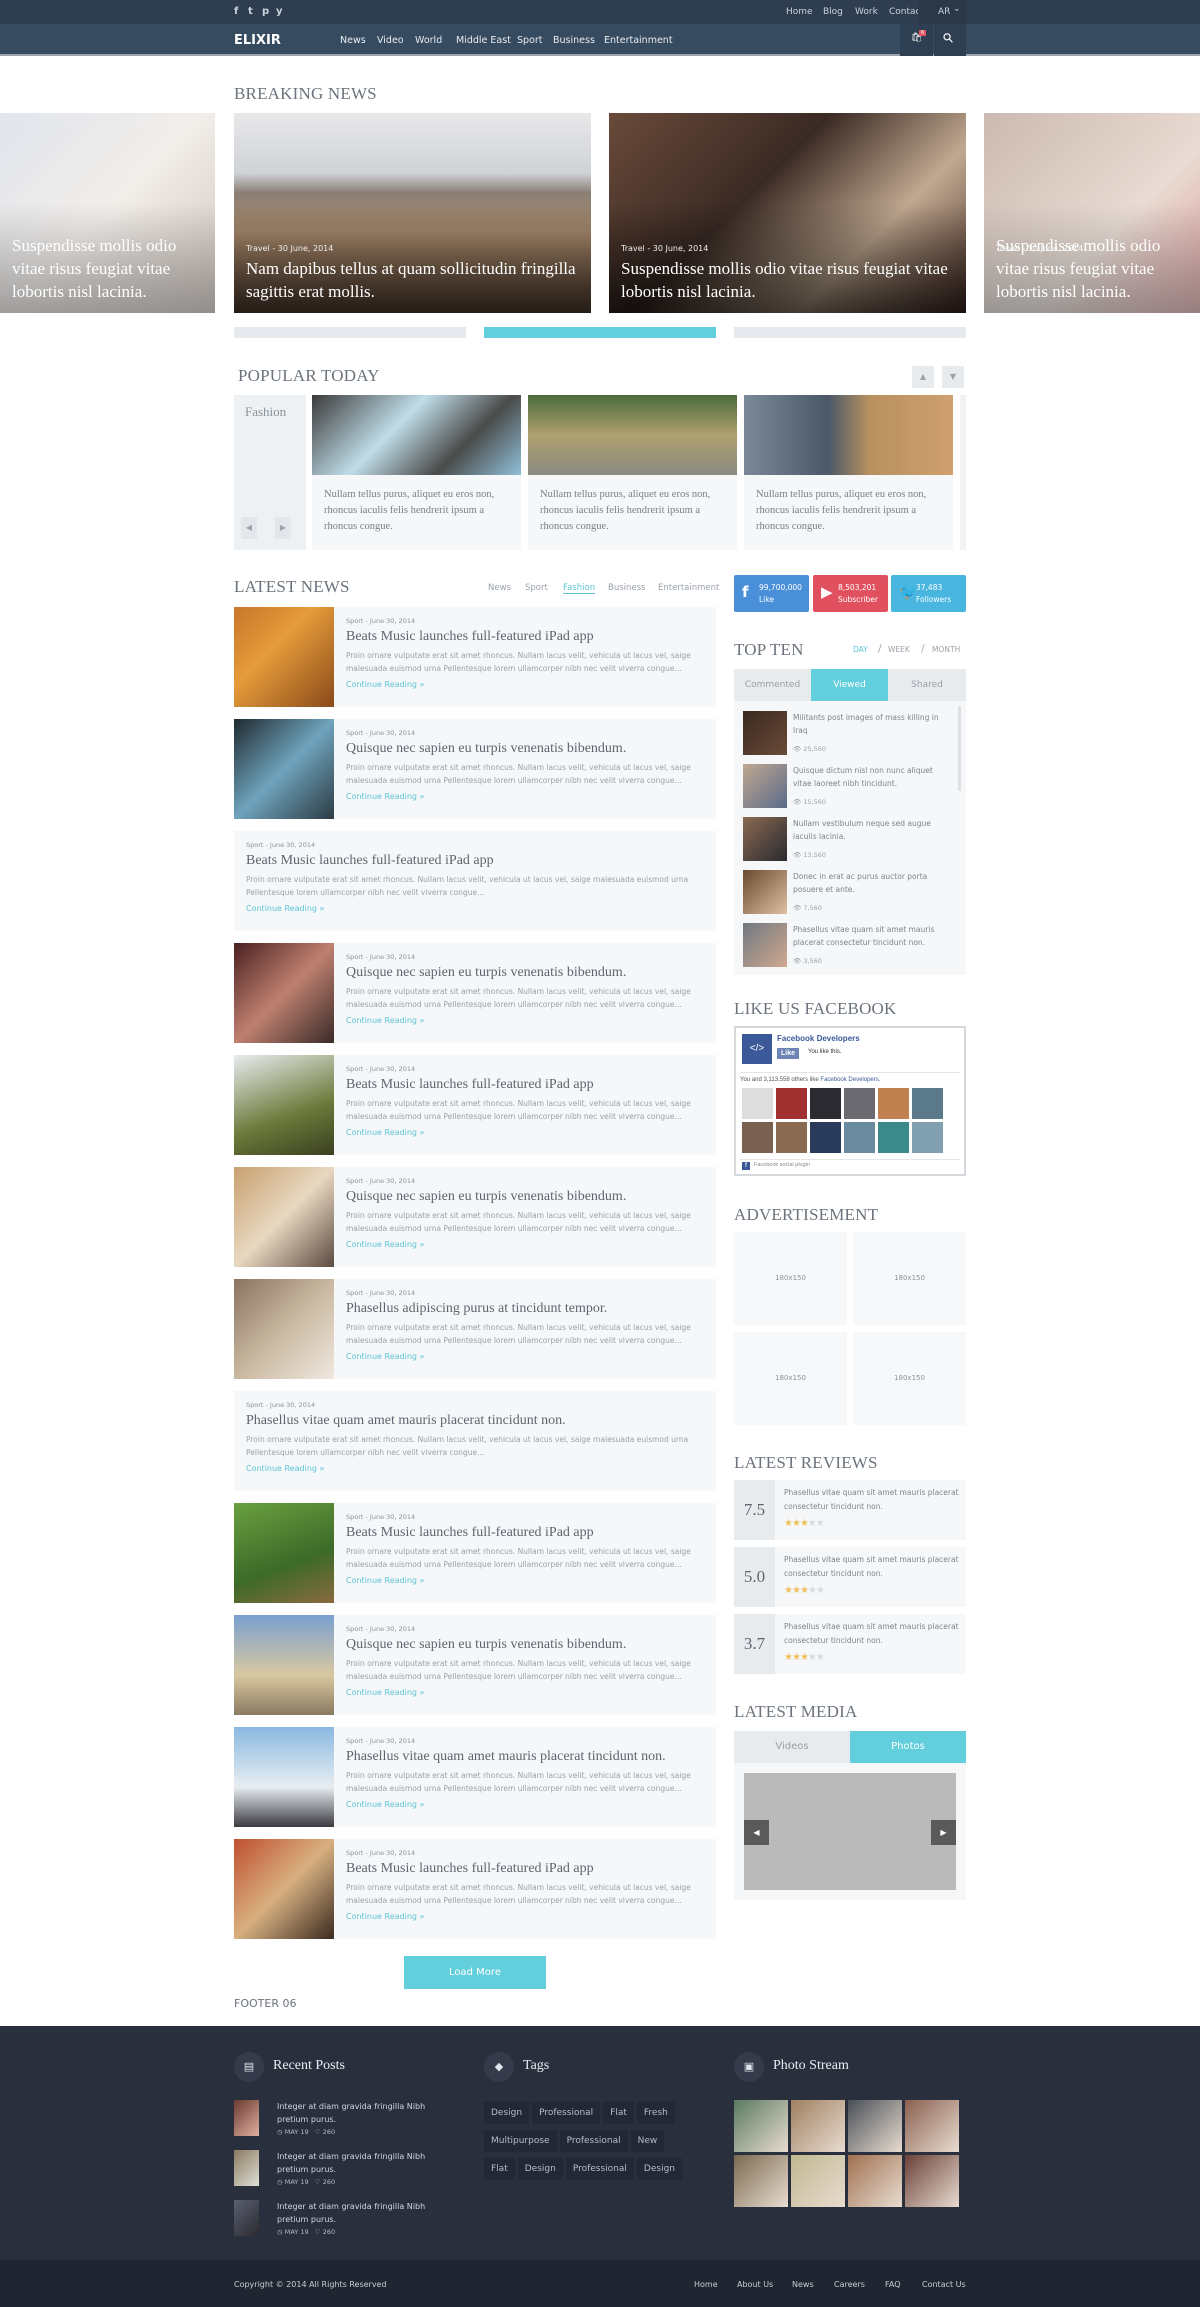 The width and height of the screenshot is (1200, 2307). I want to click on scroll-up-button: ▲, so click(923, 377).